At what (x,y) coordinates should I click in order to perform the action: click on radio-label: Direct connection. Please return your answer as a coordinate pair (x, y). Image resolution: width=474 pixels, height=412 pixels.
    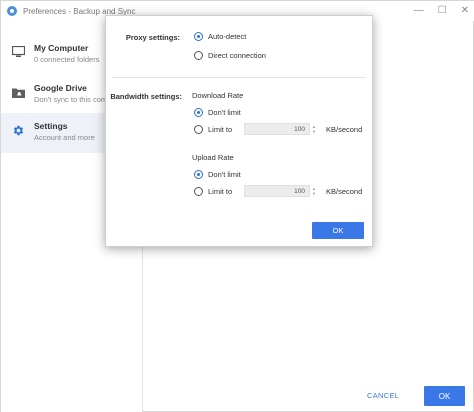
    Looking at the image, I should click on (237, 55).